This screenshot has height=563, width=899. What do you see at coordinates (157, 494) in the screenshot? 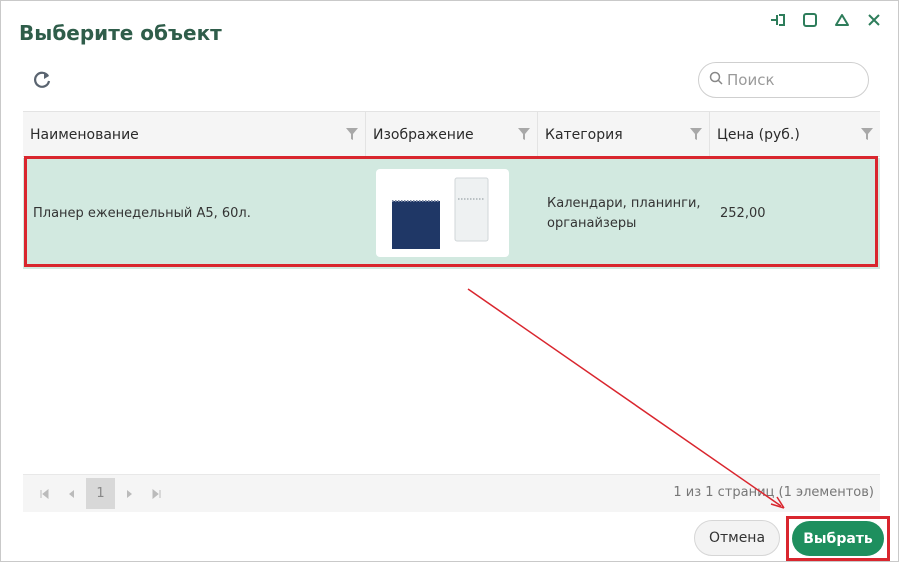
I see `last-page-icon` at bounding box center [157, 494].